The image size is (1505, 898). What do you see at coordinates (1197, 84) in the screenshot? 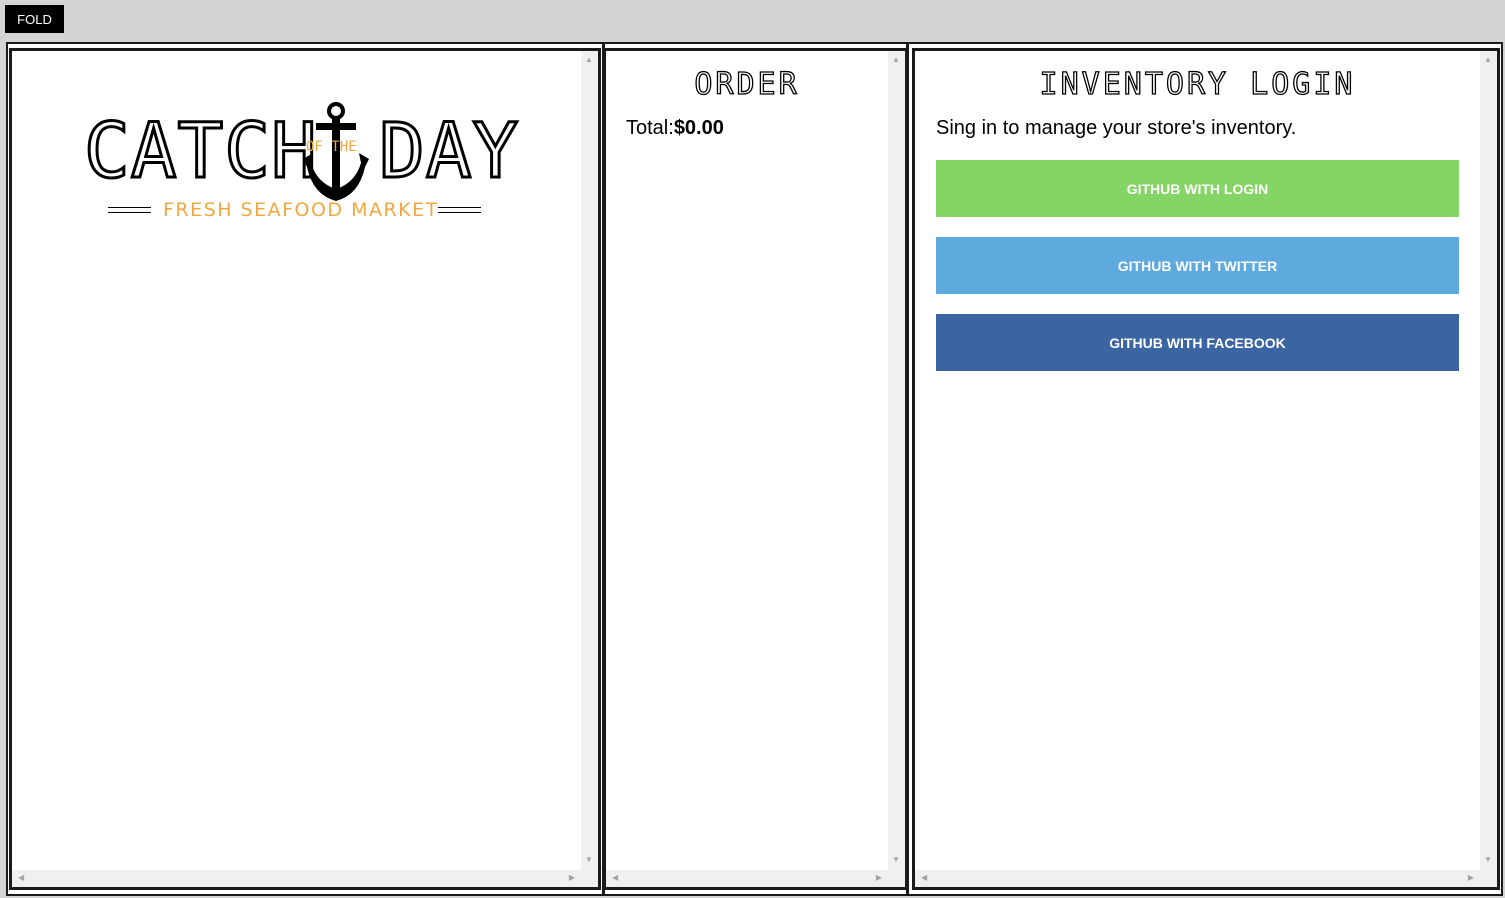
I see `inventory-title: INVENTORY LOGIN` at bounding box center [1197, 84].